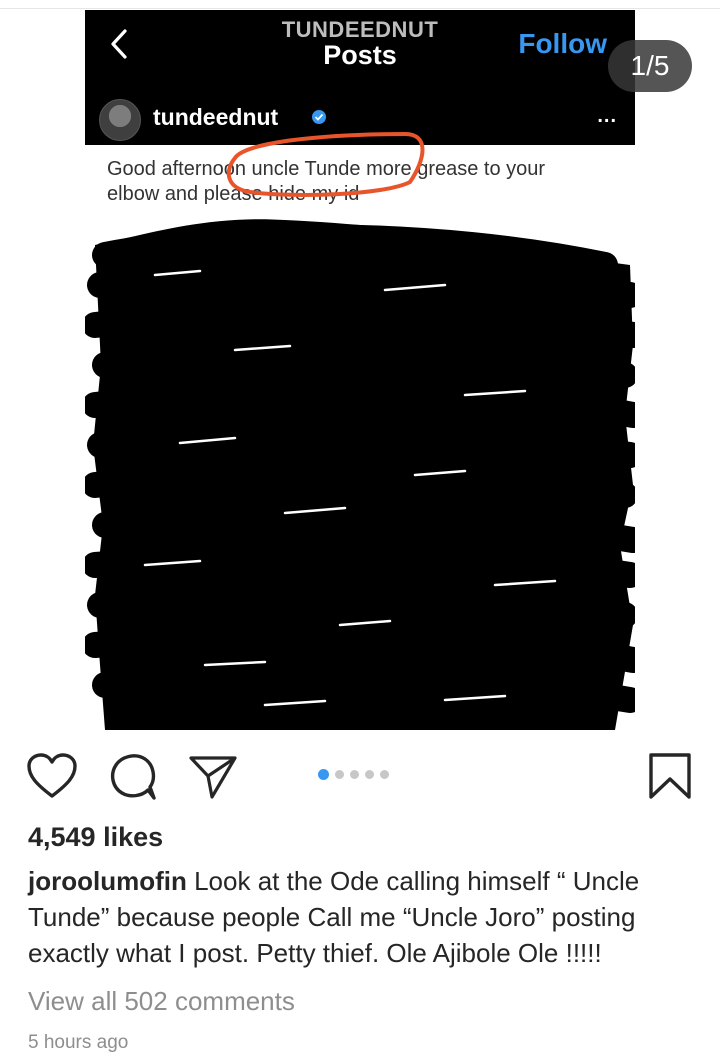  Describe the element at coordinates (650, 66) in the screenshot. I see `page-counter: 1/5` at that location.